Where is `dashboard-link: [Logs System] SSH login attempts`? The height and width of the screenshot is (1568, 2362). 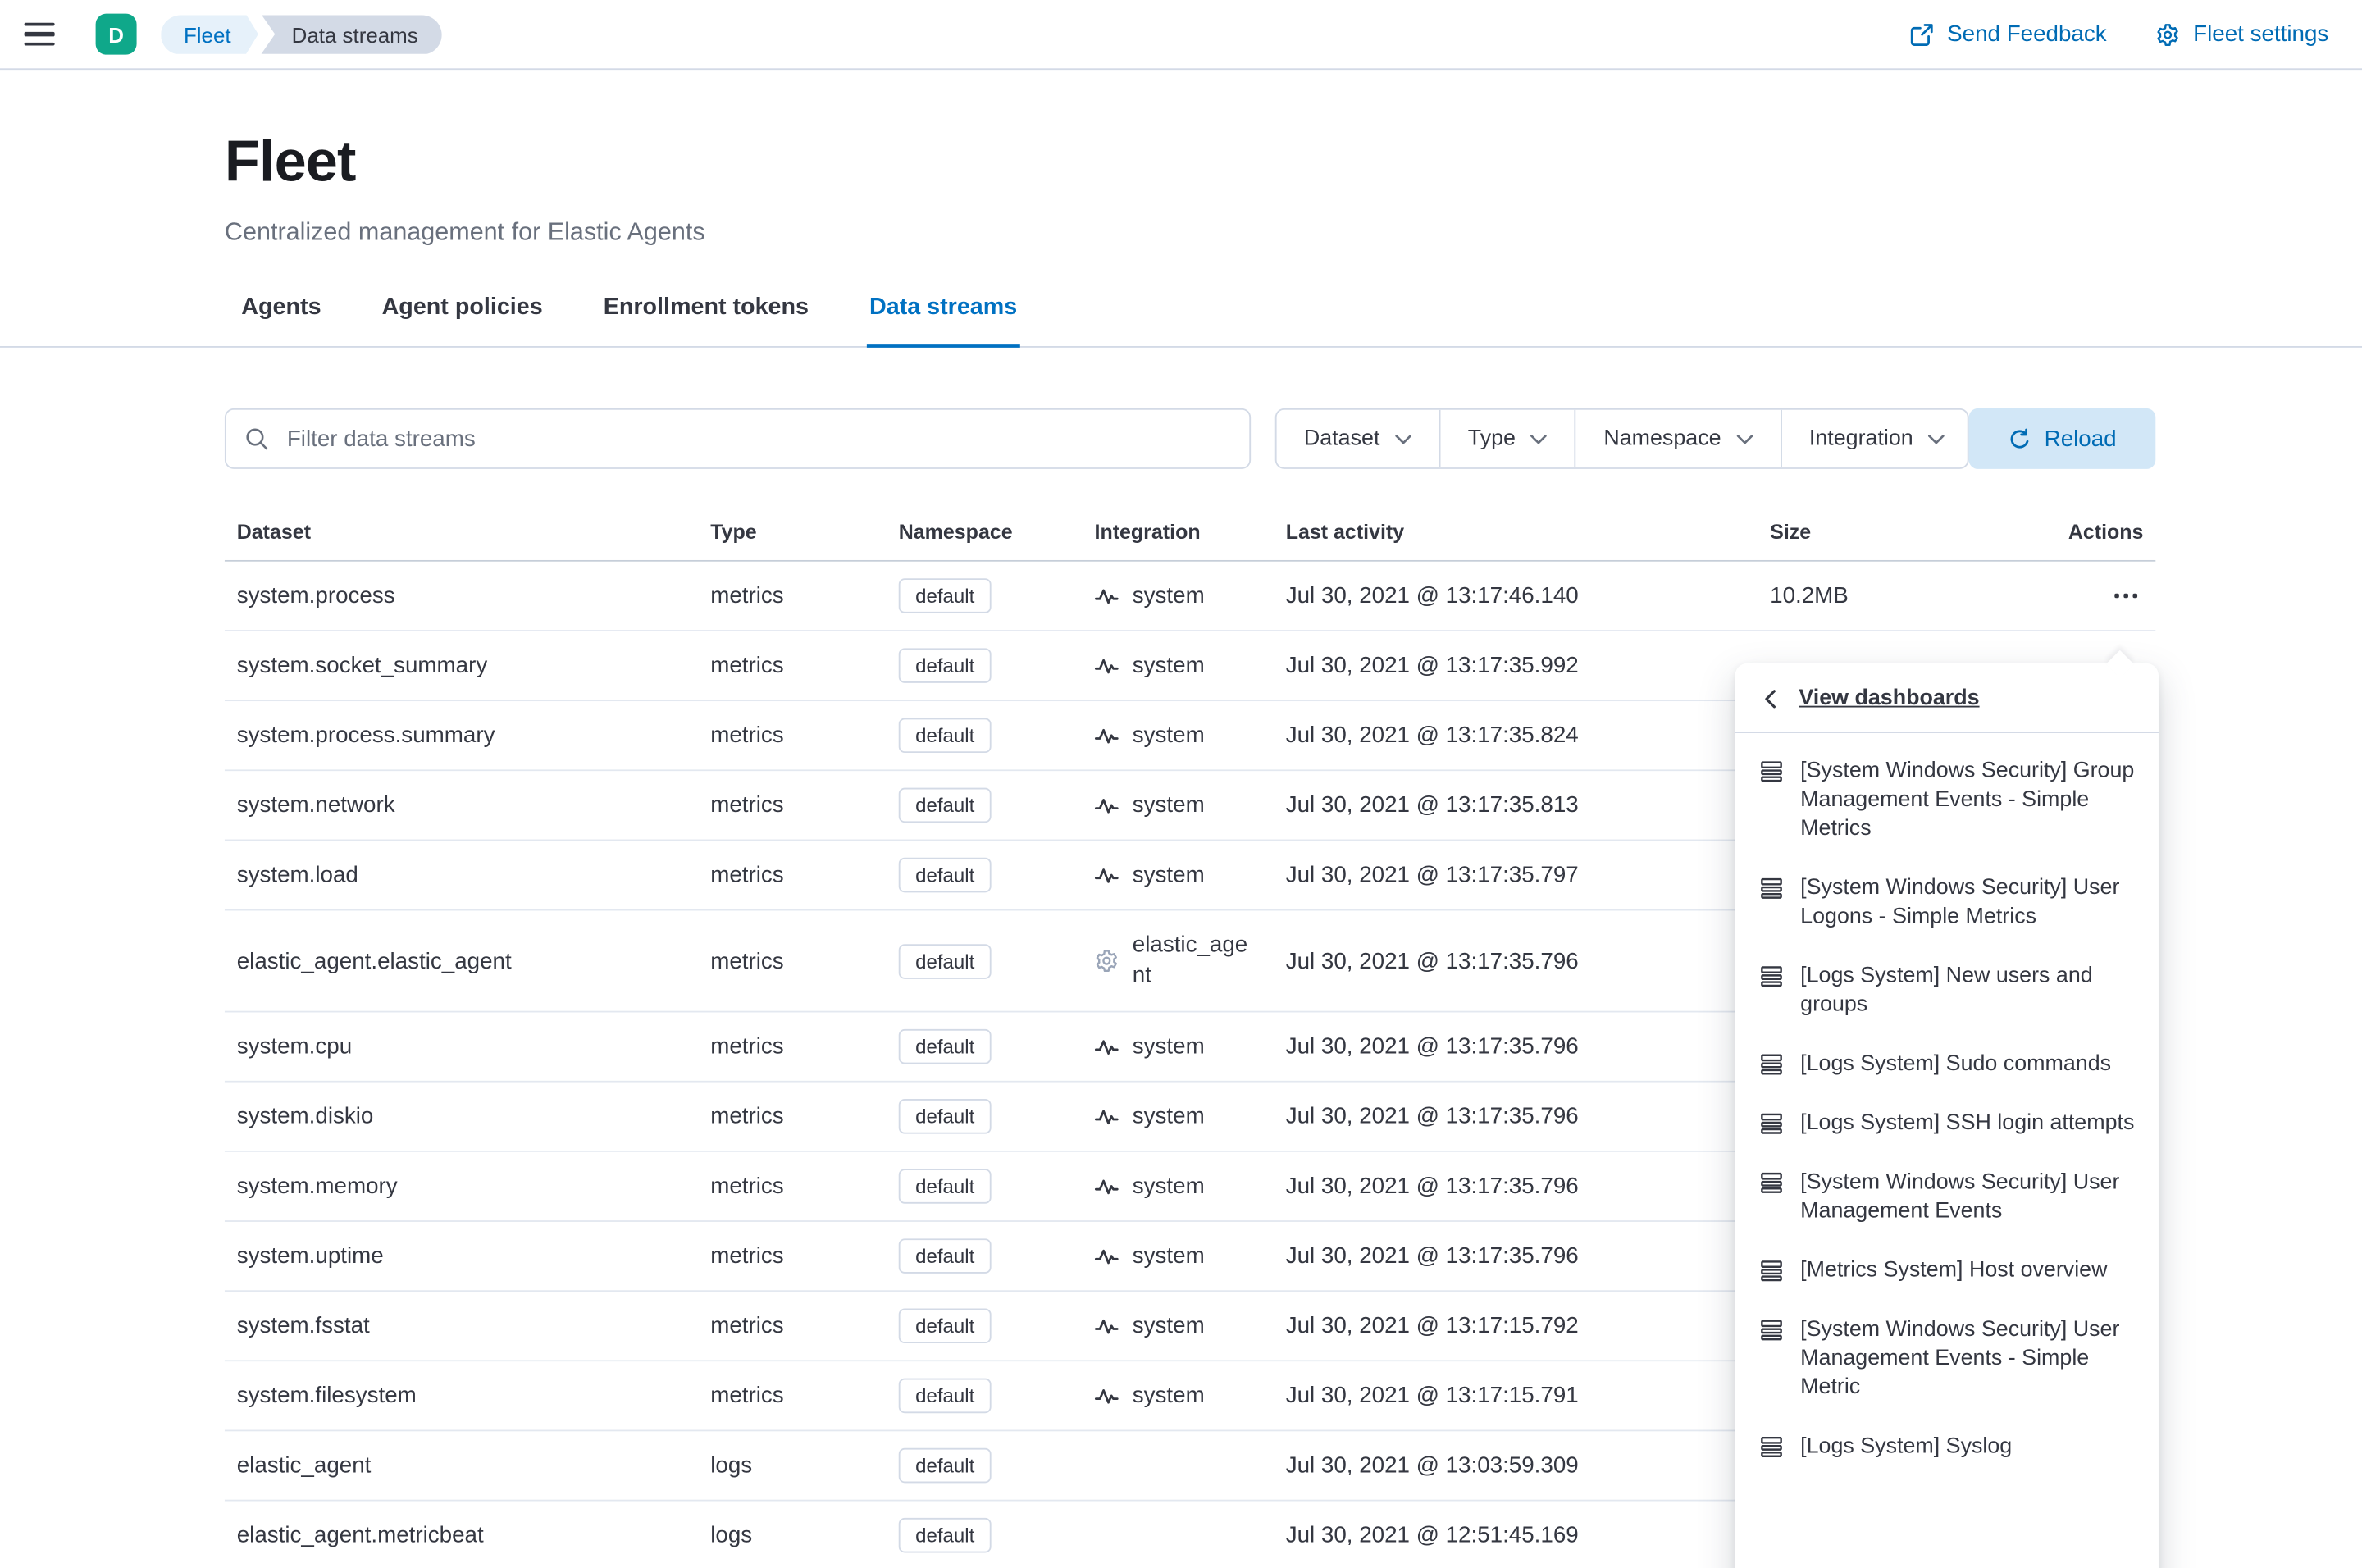 dashboard-link: [Logs System] SSH login attempts is located at coordinates (1947, 1123).